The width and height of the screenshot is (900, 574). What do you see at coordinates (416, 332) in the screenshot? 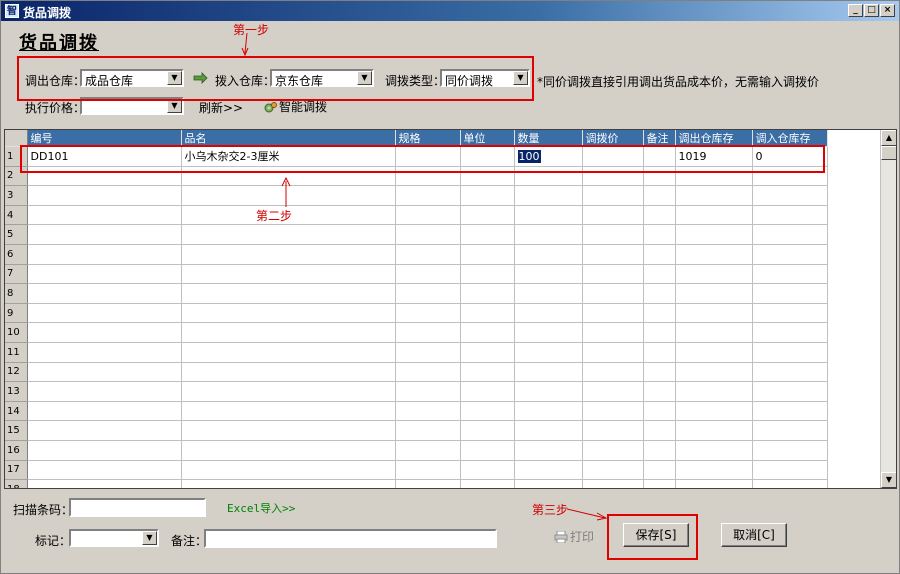
I see `table-row: 10` at bounding box center [416, 332].